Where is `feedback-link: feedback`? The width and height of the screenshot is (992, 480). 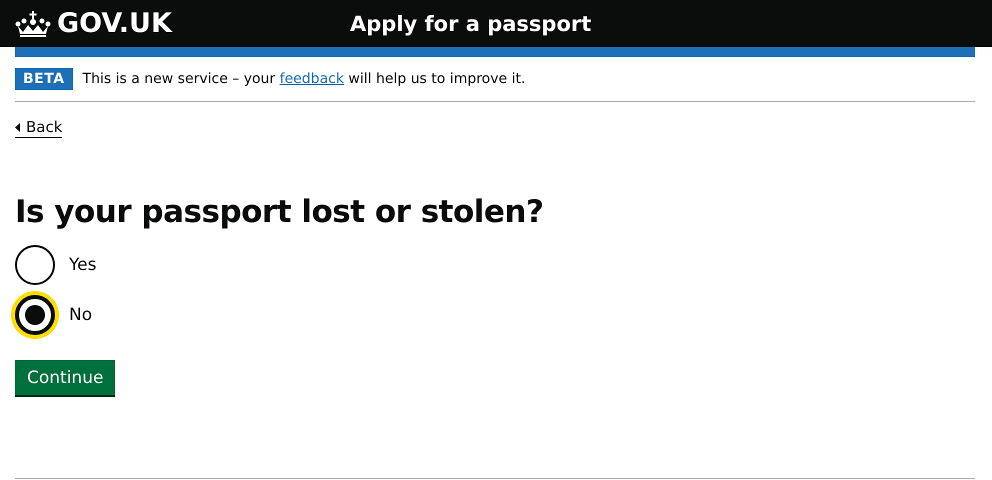
feedback-link: feedback is located at coordinates (312, 79).